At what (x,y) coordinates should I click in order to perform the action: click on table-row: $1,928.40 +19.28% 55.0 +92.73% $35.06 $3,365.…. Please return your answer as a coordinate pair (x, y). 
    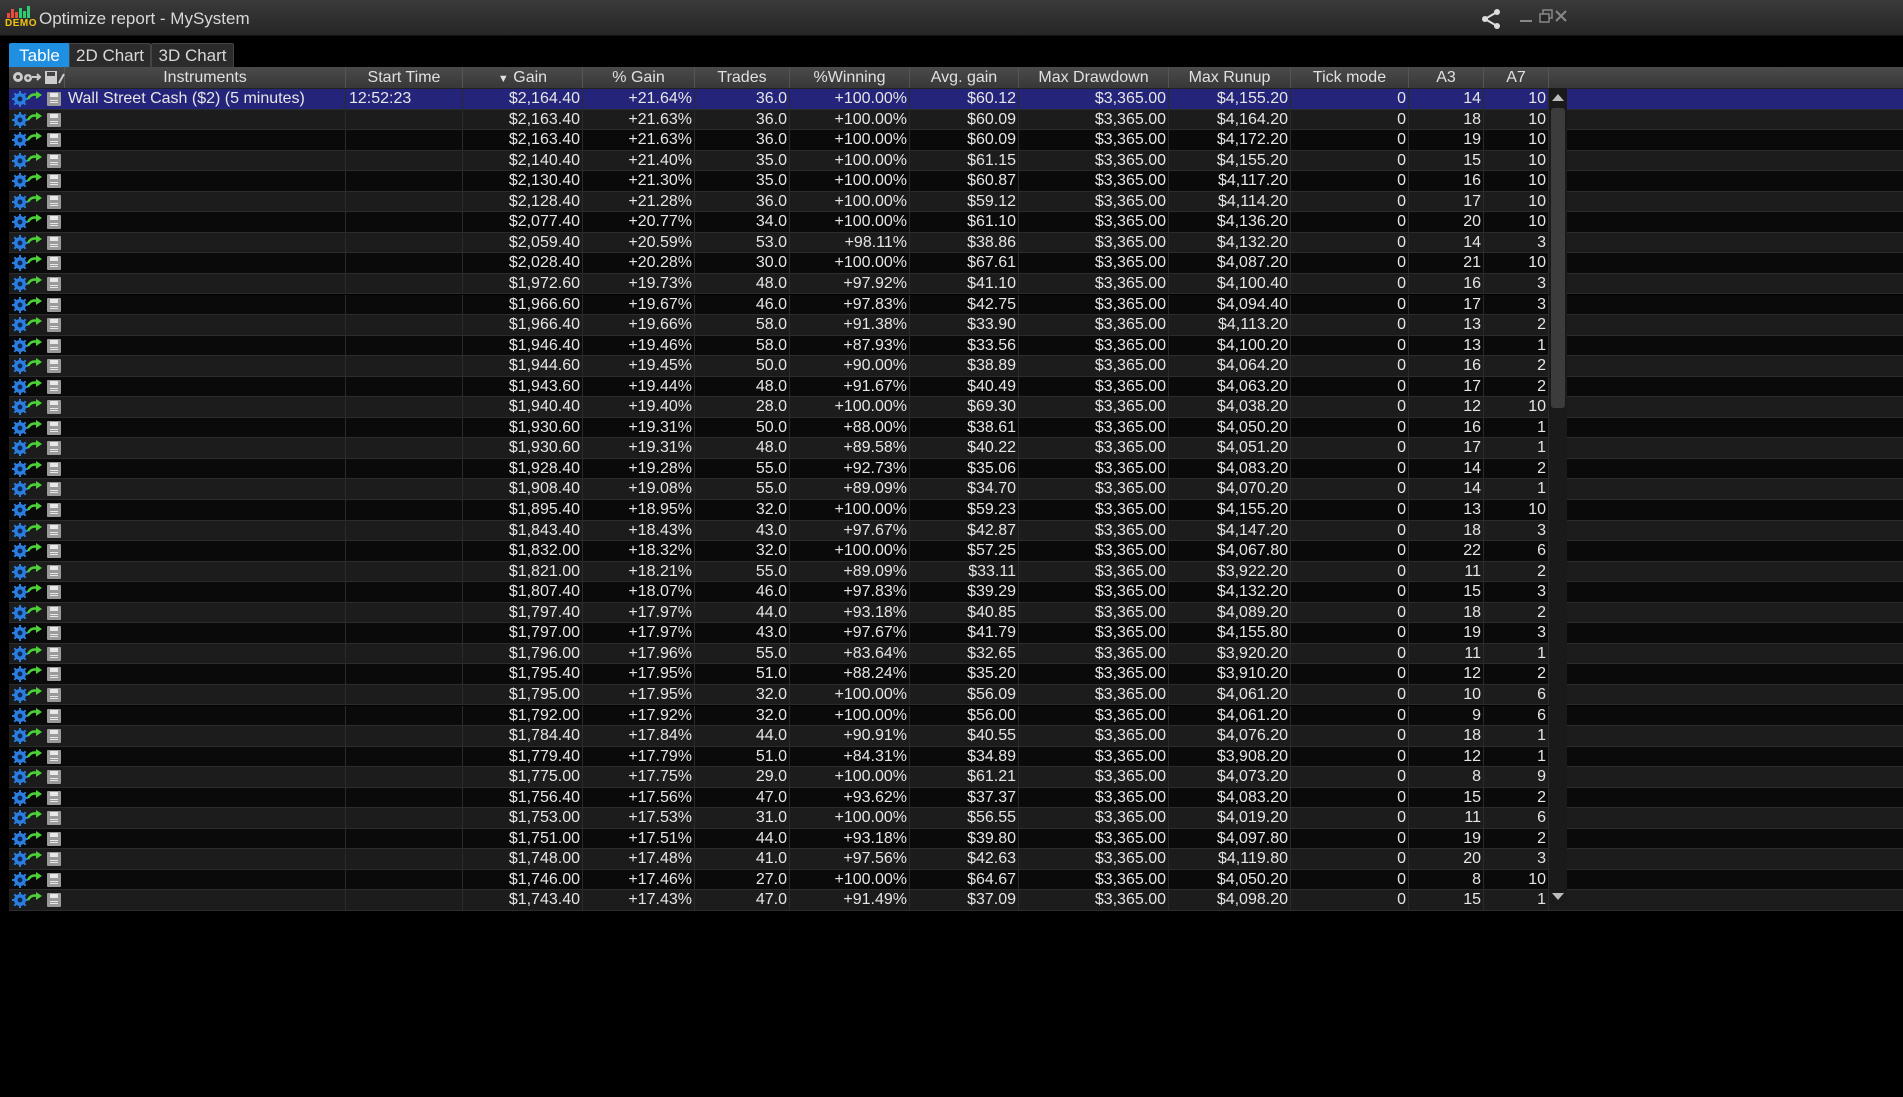
    Looking at the image, I should click on (956, 469).